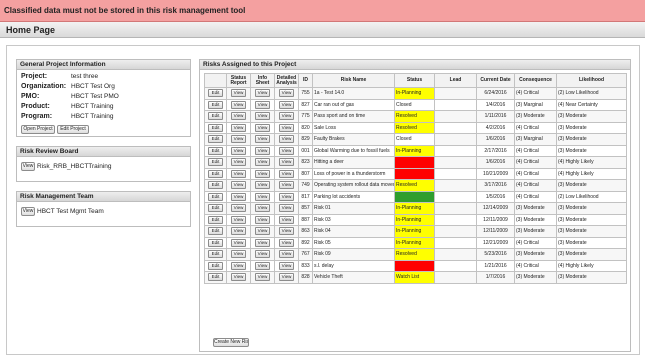  What do you see at coordinates (305, 104) in the screenshot?
I see `risk-id: 827` at bounding box center [305, 104].